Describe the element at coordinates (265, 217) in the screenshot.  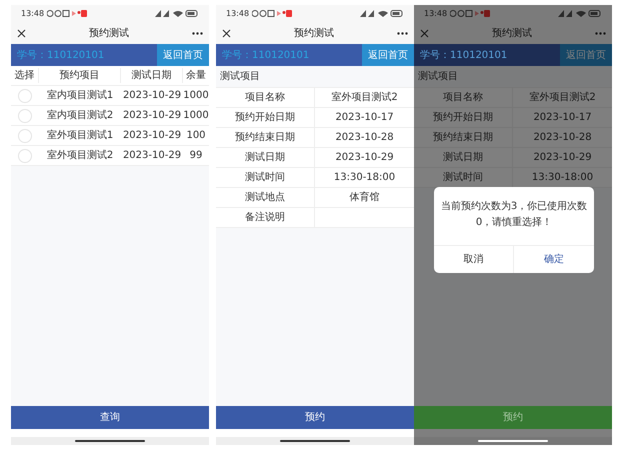
I see `field-label: 备注说明` at that location.